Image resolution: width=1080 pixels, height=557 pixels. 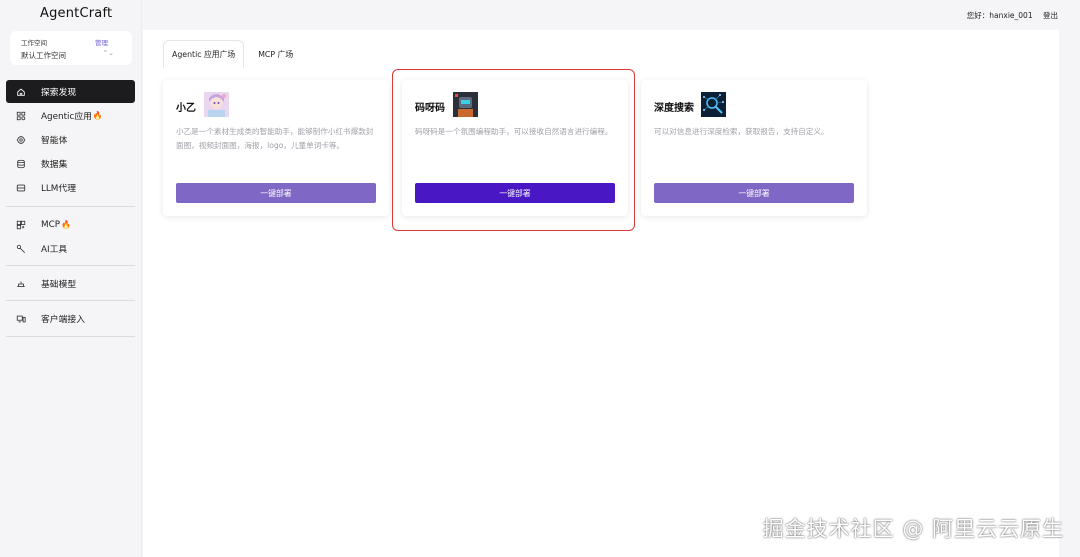 I want to click on sidebar-item-base-models: 基础模型, so click(x=70, y=283).